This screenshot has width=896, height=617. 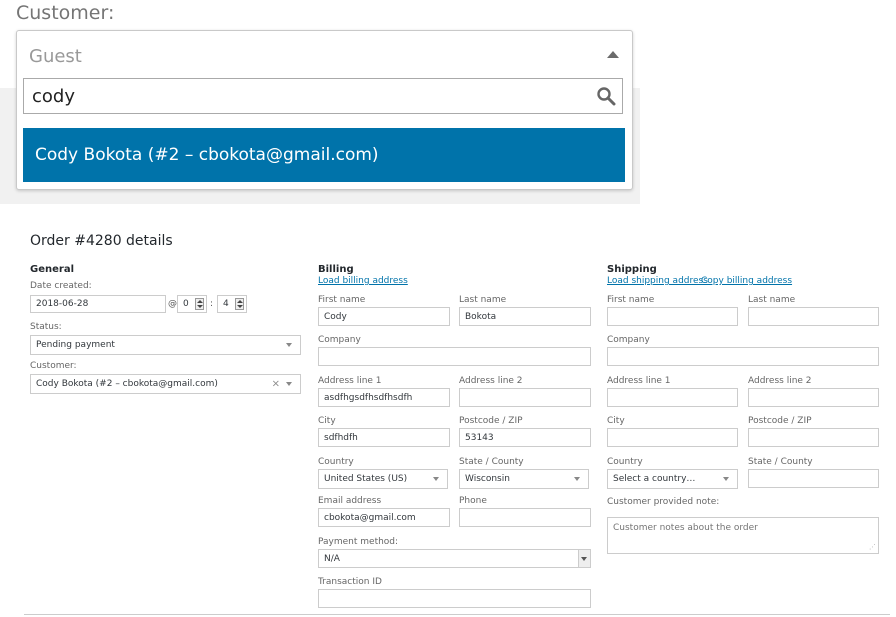 What do you see at coordinates (780, 462) in the screenshot?
I see `shipping-state-label: State / County` at bounding box center [780, 462].